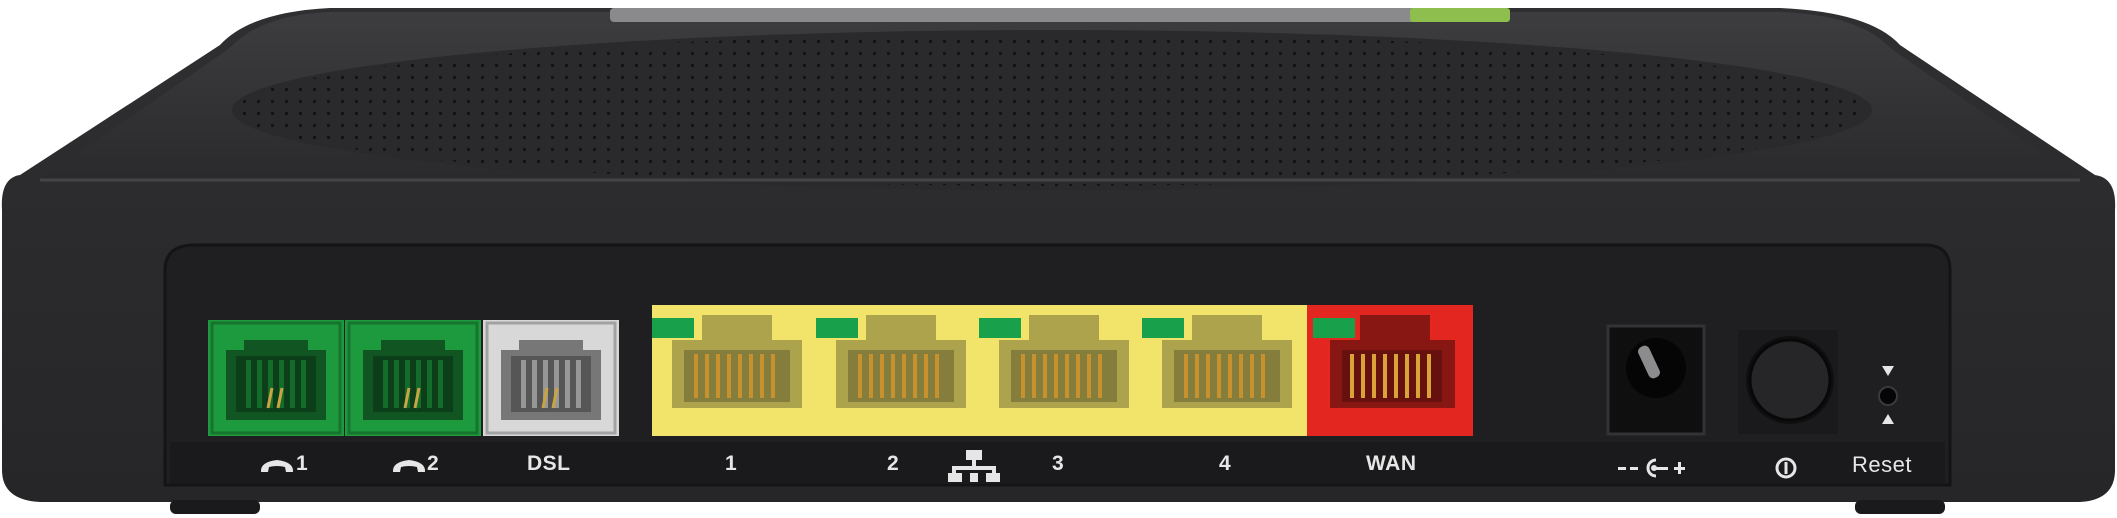 This screenshot has height=518, width=2117. Describe the element at coordinates (731, 463) in the screenshot. I see `lan1-label: 1` at that location.